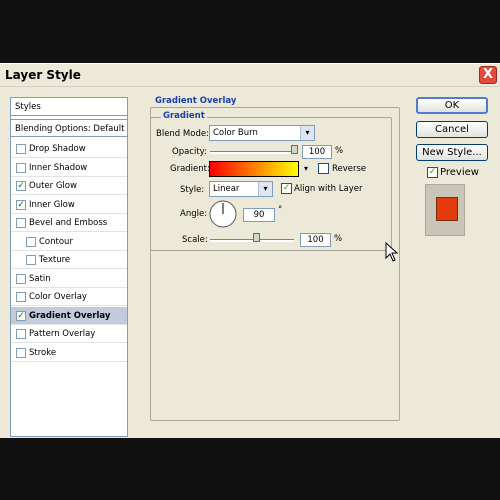 The height and width of the screenshot is (500, 500). What do you see at coordinates (189, 152) in the screenshot?
I see `opacity-label: Opacity:` at bounding box center [189, 152].